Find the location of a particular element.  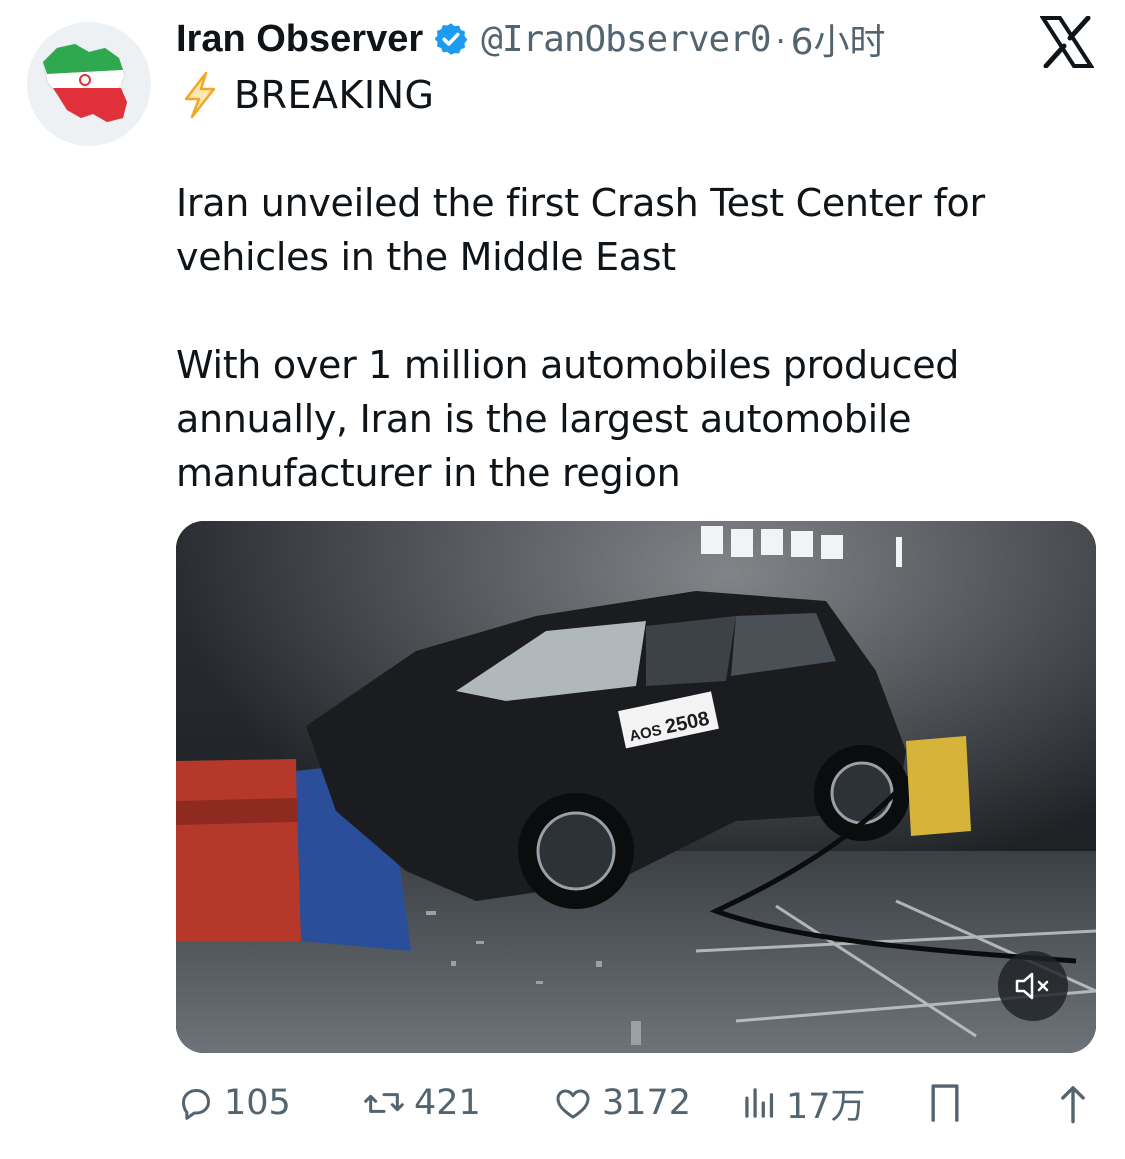

author-name: Iran Observer is located at coordinates (299, 39).